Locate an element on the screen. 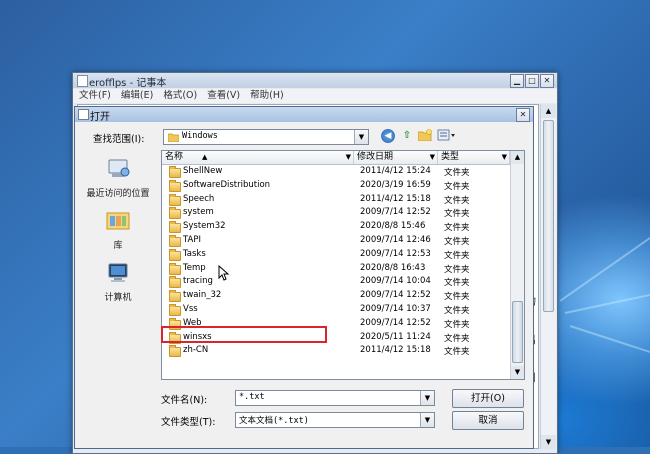 The width and height of the screenshot is (650, 454). window-controls: ▁ □ ✕ is located at coordinates (532, 81).